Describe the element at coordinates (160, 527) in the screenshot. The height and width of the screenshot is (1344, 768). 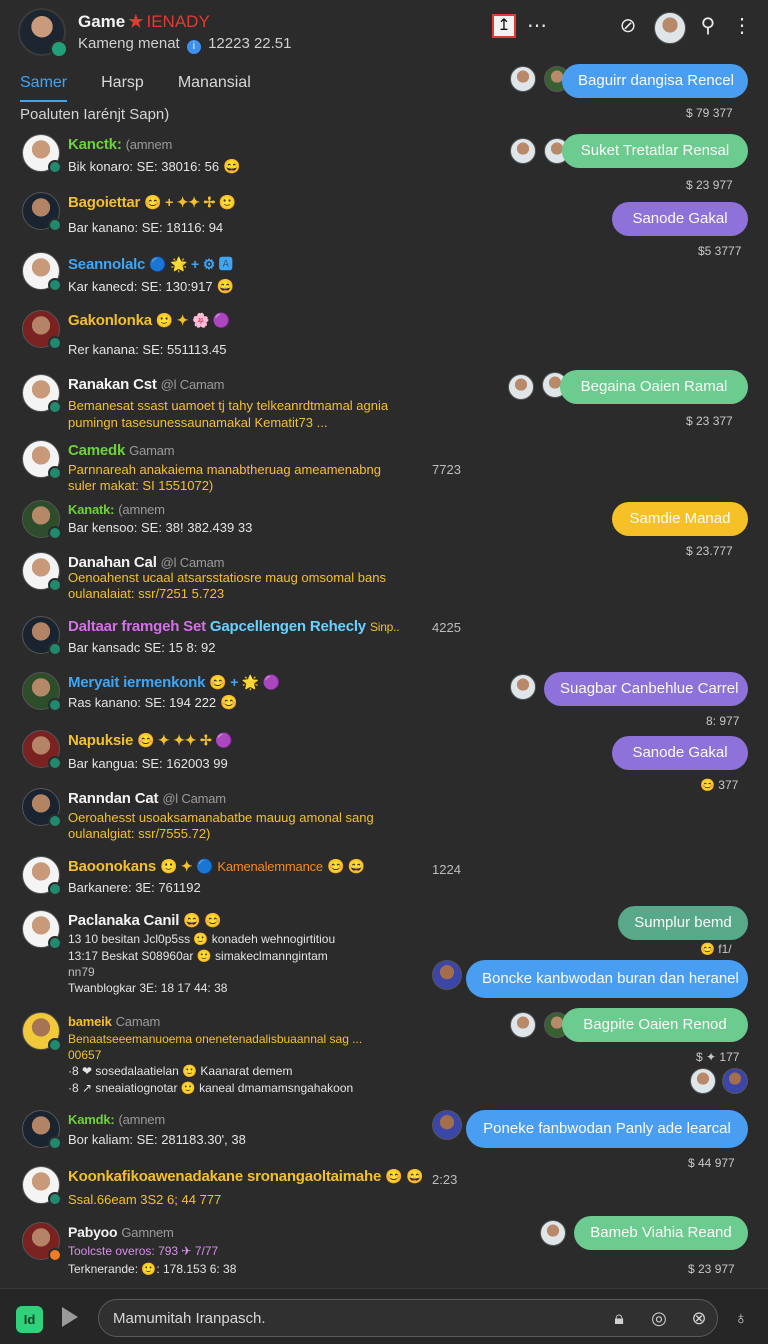
I see `row-text: Bar kensoo: SE: 38! 382.439 33` at that location.